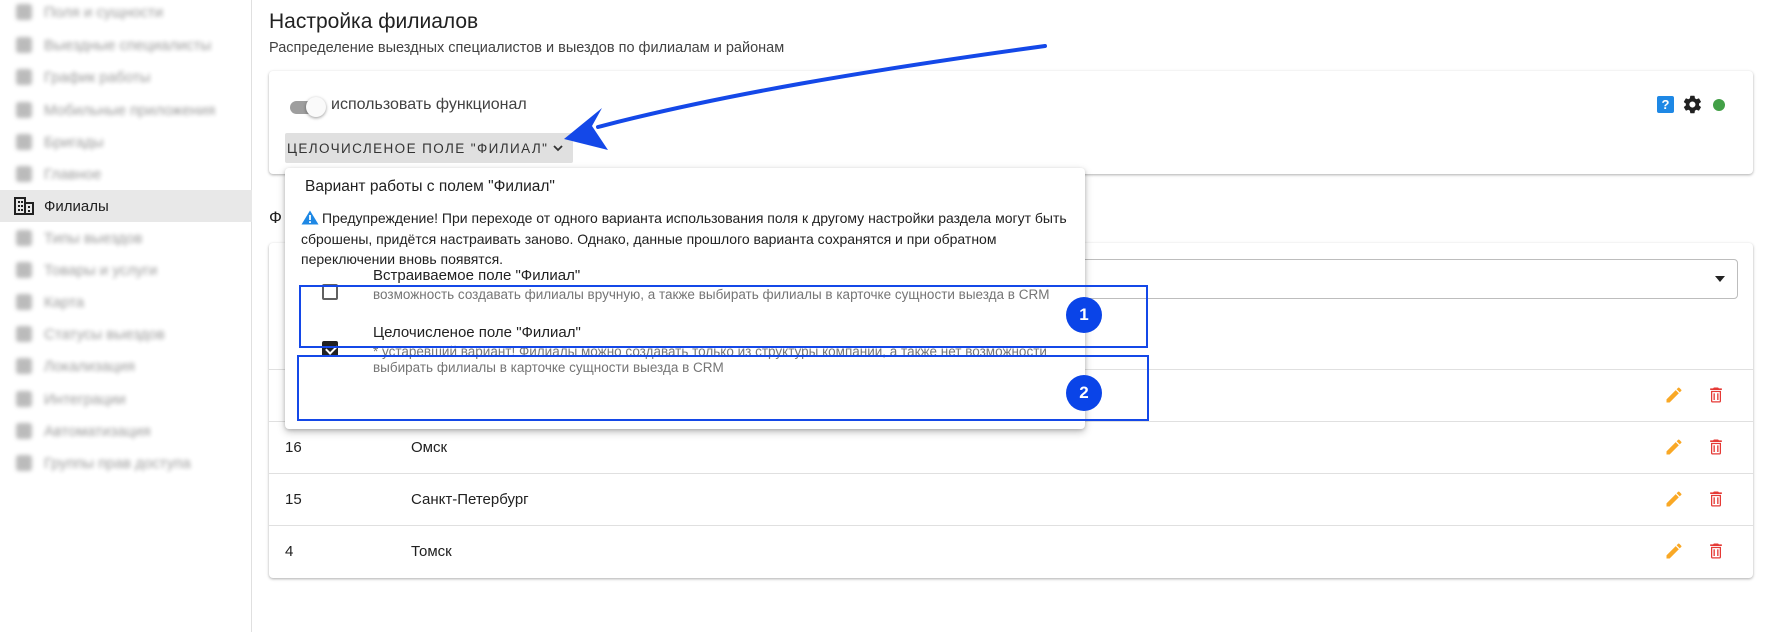 This screenshot has height=632, width=1766. What do you see at coordinates (117, 463) in the screenshot?
I see `sidebar-item-label: Группы прав доступа` at bounding box center [117, 463].